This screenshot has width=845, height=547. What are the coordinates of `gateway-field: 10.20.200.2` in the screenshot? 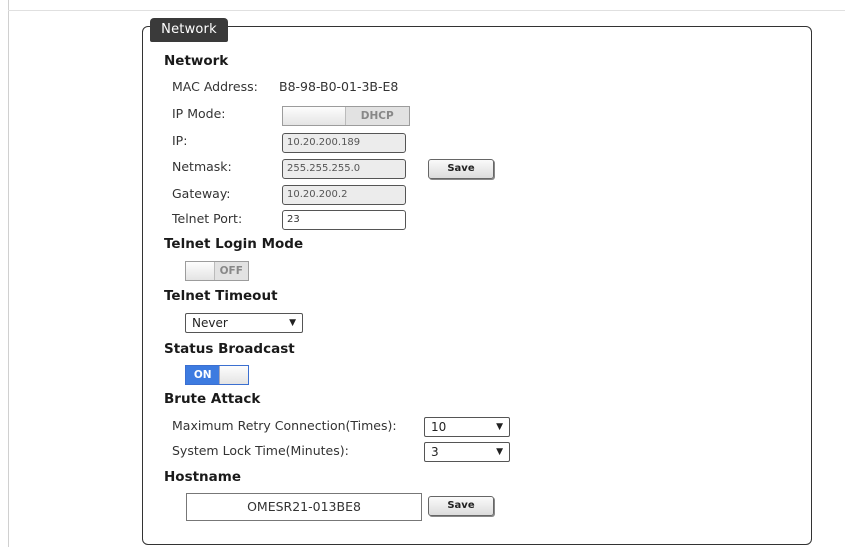 It's located at (344, 195).